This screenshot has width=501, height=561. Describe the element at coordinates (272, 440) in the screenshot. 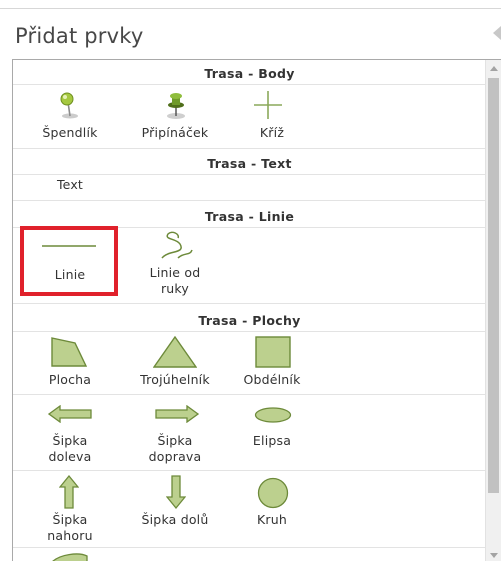

I see `template-label: Elipsa` at that location.